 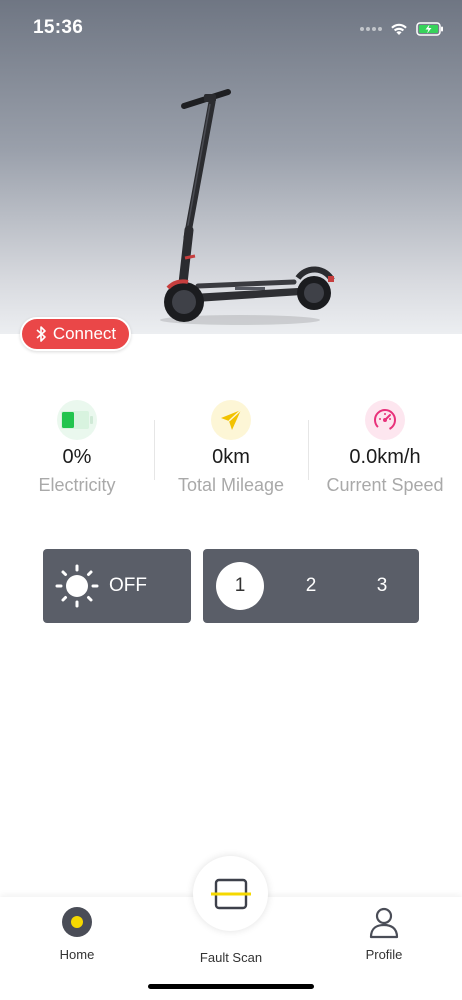 I want to click on tab-fault-scan-label: Fault Scan, so click(x=231, y=957).